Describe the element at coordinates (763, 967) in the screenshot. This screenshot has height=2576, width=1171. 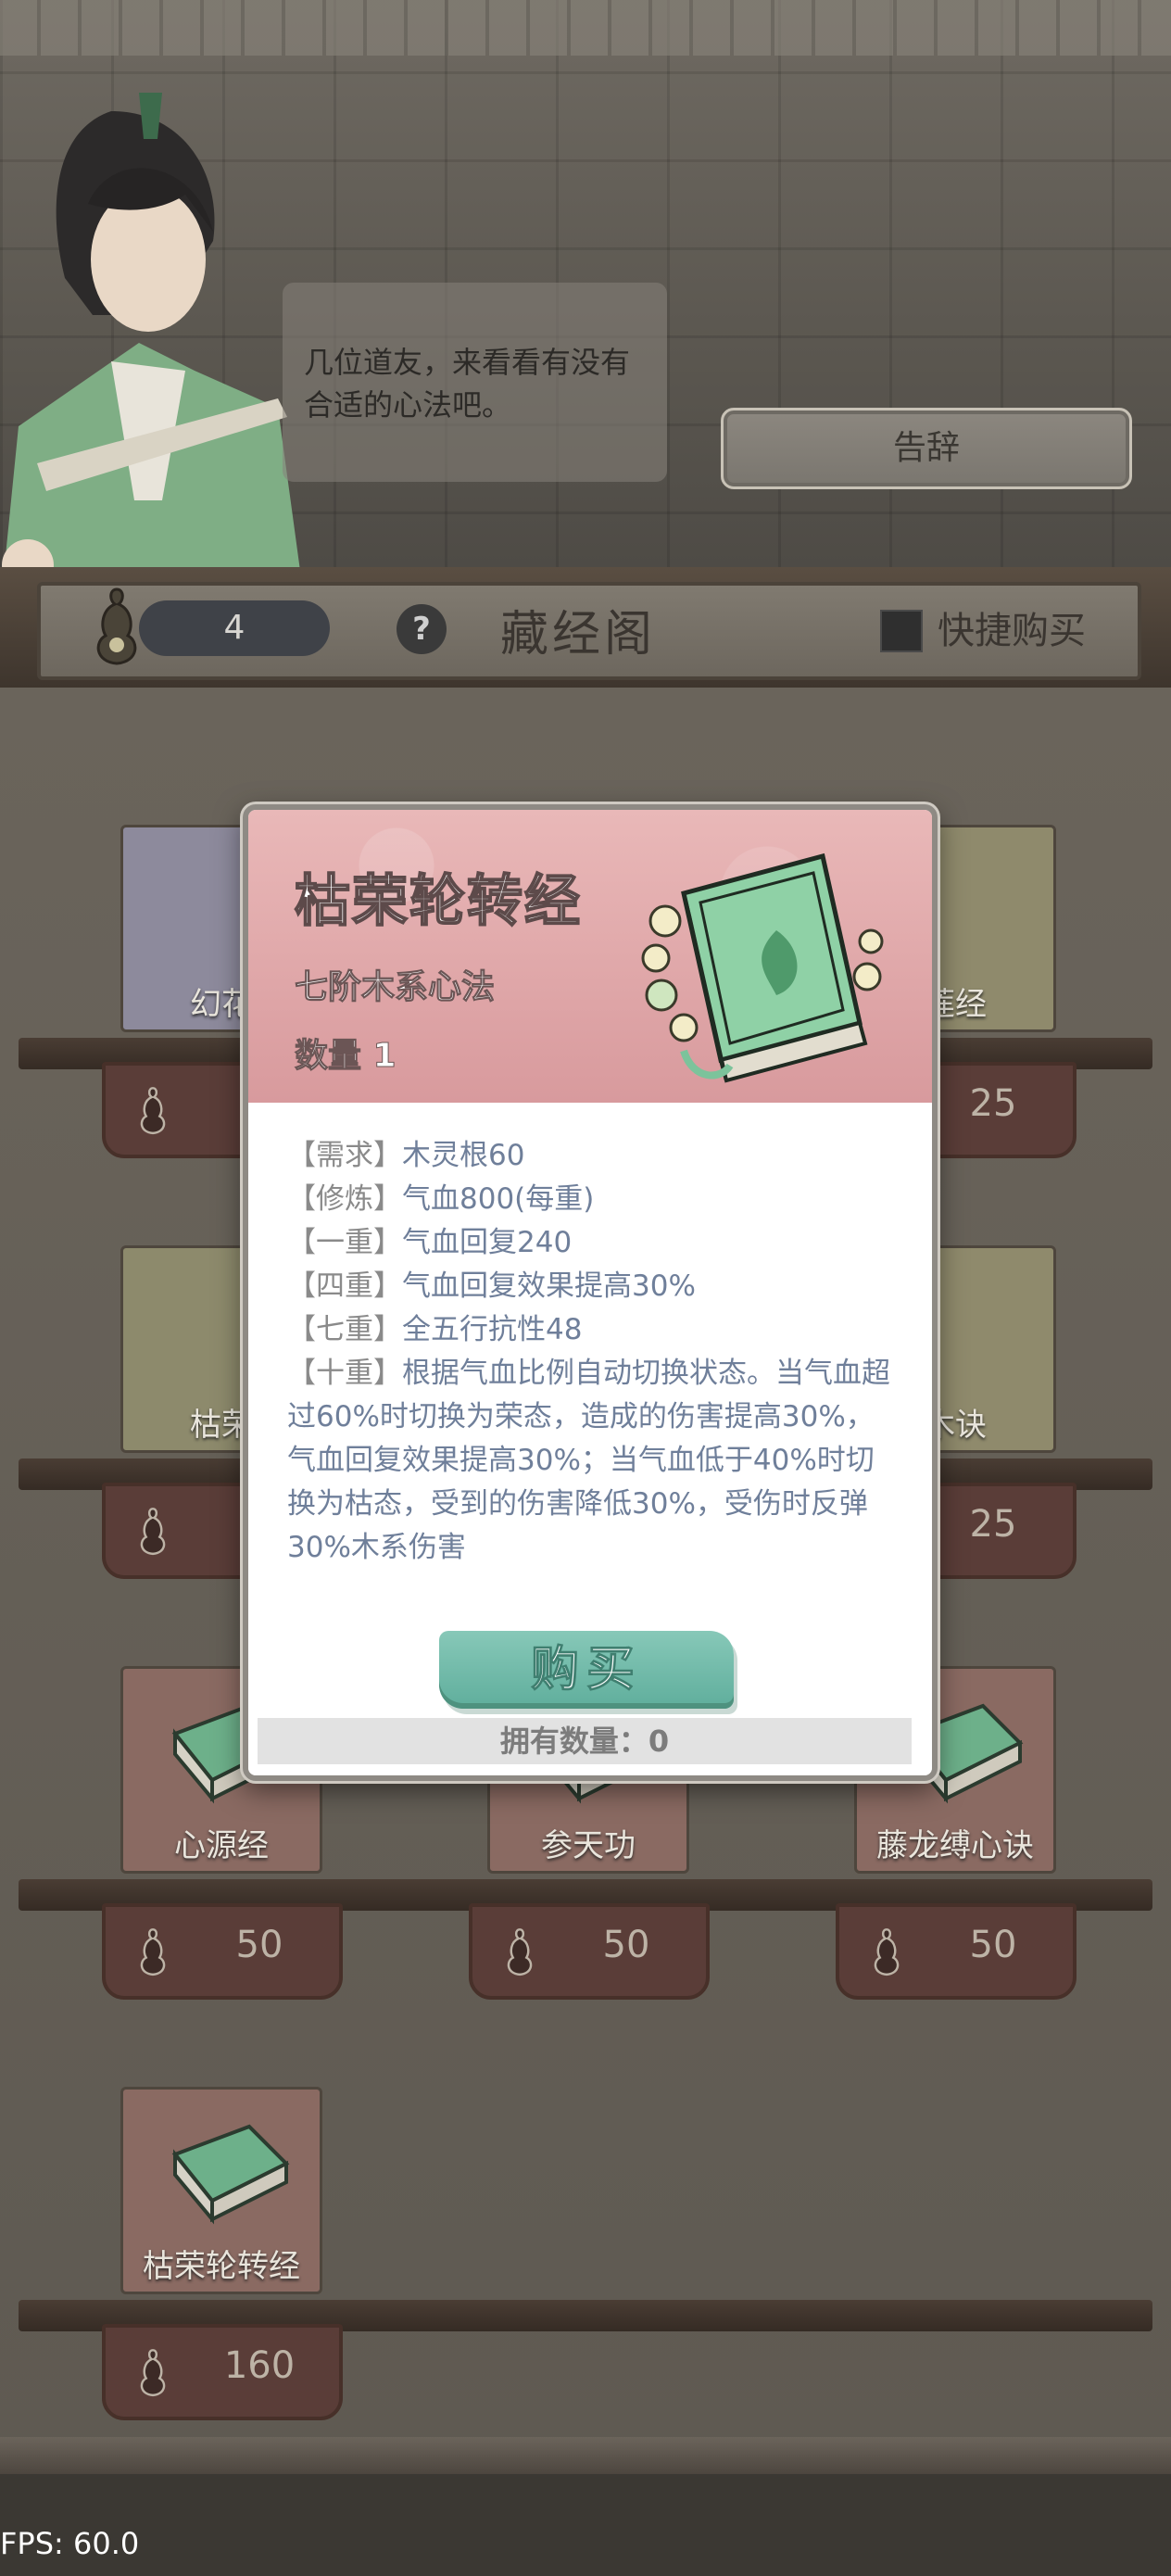
I see `manual-book-icon` at that location.